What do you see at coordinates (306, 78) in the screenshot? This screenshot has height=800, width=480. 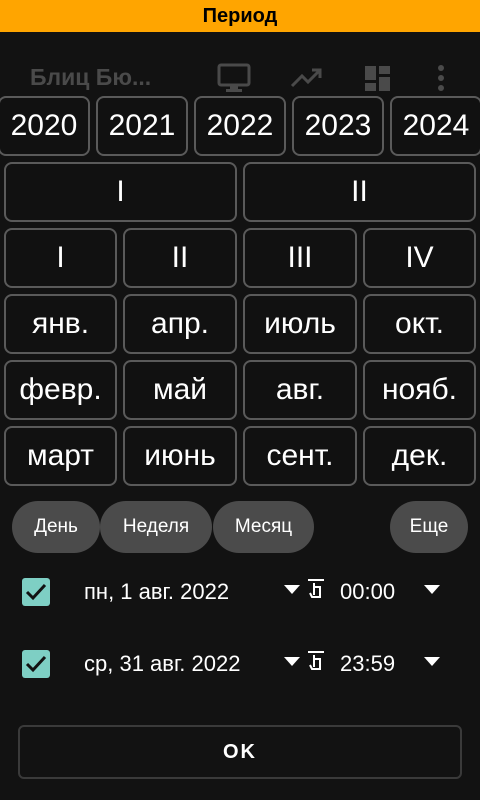 I see `trending-up-icon` at bounding box center [306, 78].